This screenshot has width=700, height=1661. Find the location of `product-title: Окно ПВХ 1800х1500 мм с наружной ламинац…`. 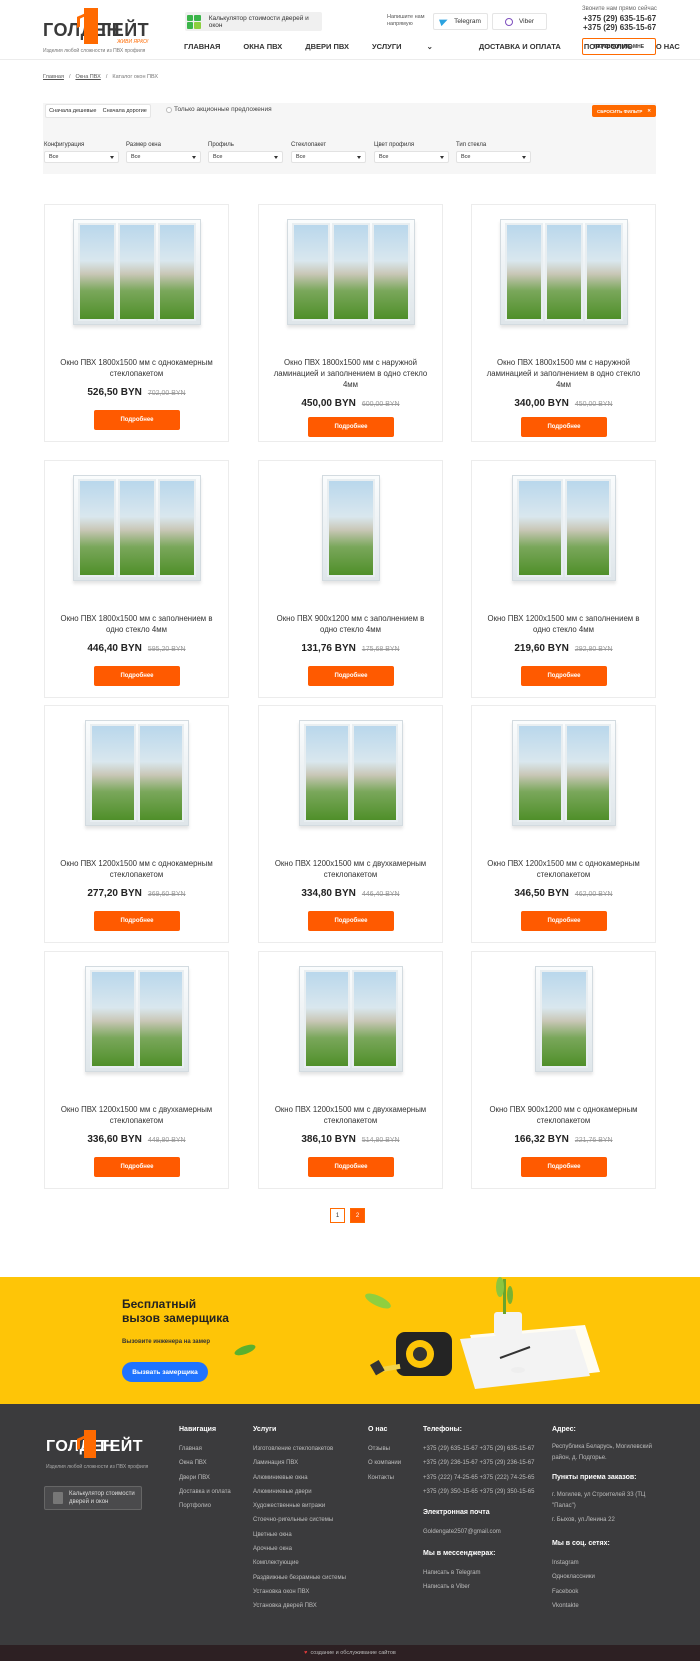

product-title: Окно ПВХ 1800х1500 мм с наружной ламинац… is located at coordinates (563, 373).